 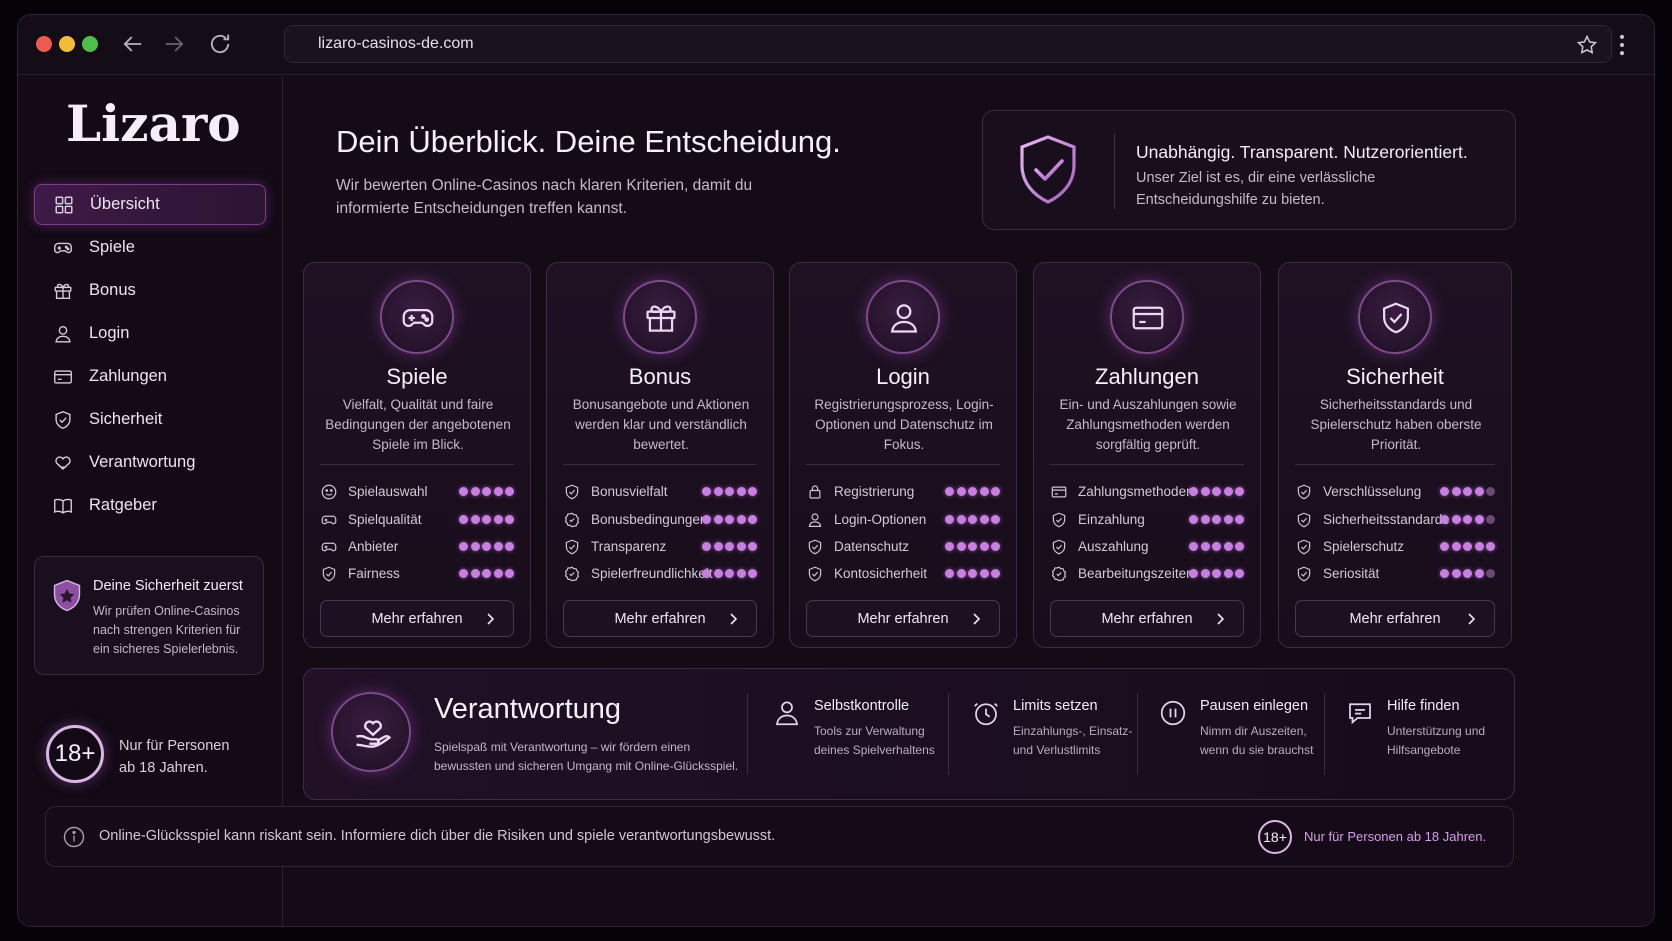 I want to click on mehr-erfahren-button-spiele: Mehr erfahren, so click(x=417, y=618).